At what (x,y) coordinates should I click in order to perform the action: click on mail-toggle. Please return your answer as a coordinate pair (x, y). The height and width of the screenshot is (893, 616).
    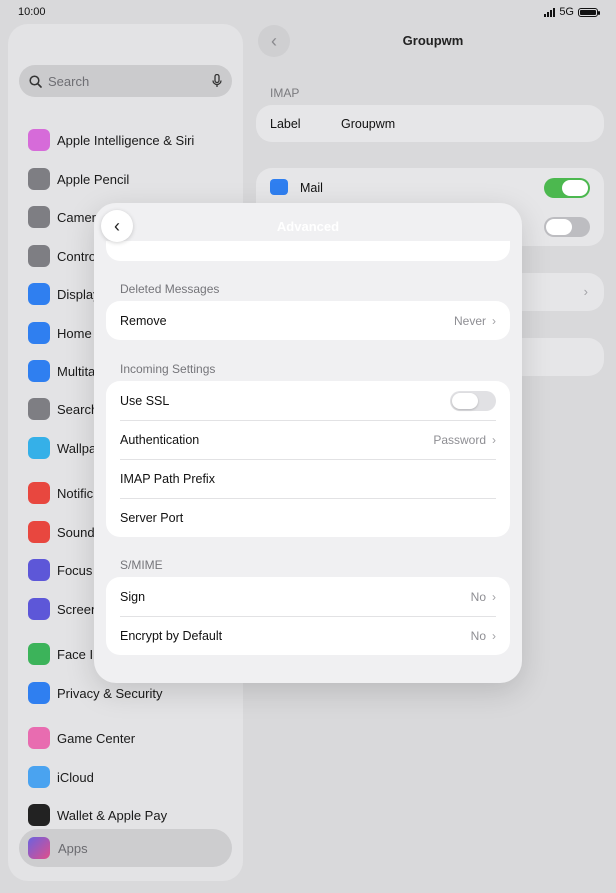
    Looking at the image, I should click on (567, 188).